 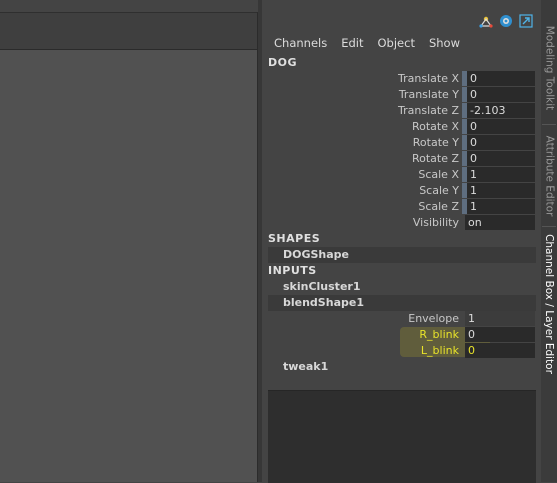 I want to click on attr-row-envelope: Envelope 1, so click(x=401, y=319).